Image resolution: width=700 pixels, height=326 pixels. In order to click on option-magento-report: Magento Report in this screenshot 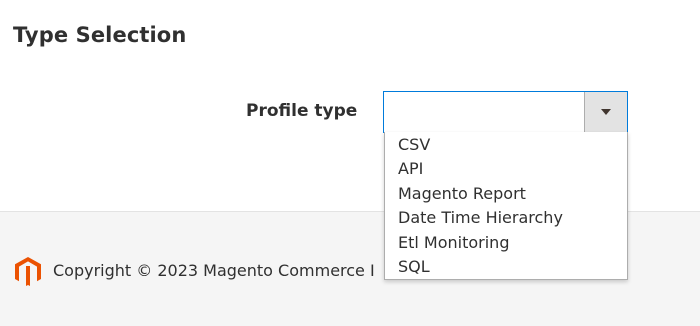, I will do `click(506, 194)`.